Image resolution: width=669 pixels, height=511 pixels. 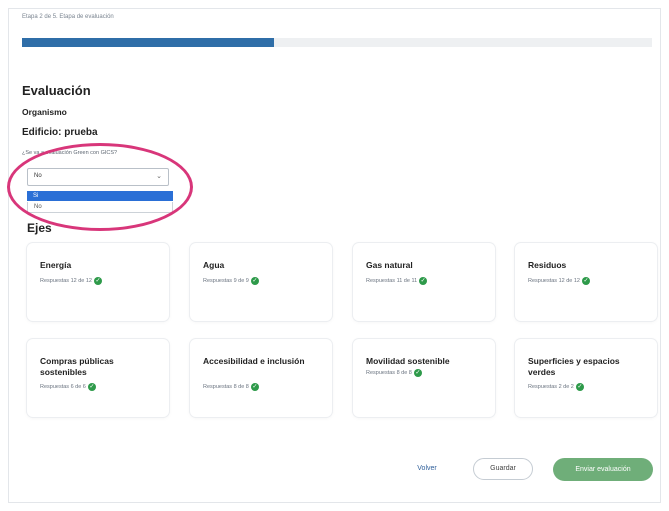 What do you see at coordinates (574, 366) in the screenshot?
I see `eje-card-name: Superficies y espacios verdes` at bounding box center [574, 366].